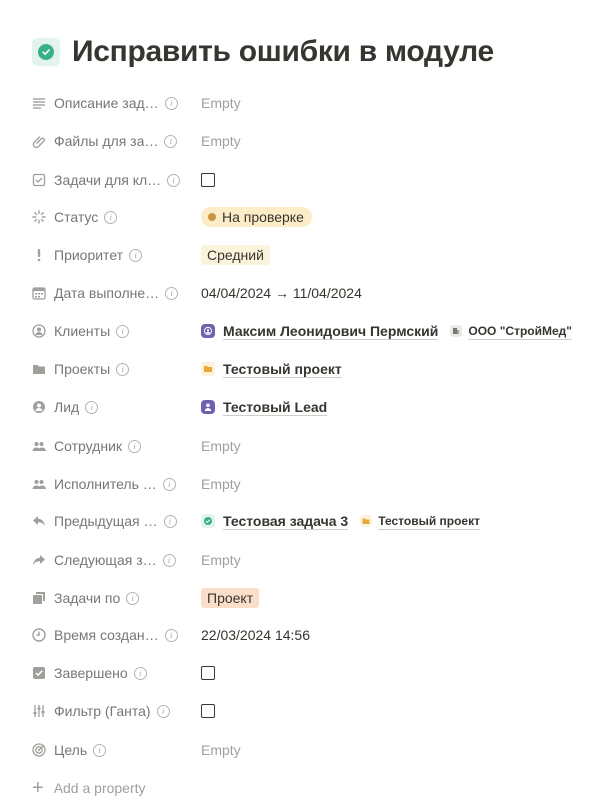 This screenshot has height=811, width=597. I want to click on property-label: Исполнитель … i, so click(112, 484).